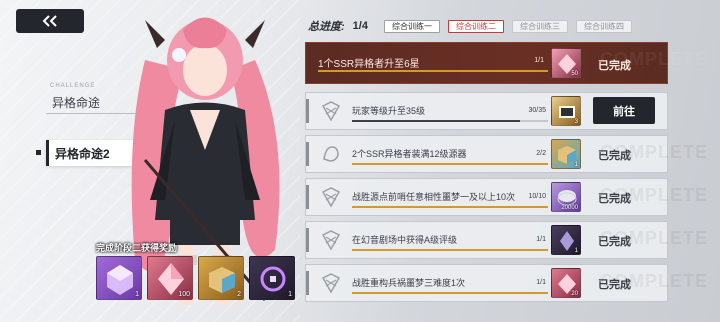  Describe the element at coordinates (195, 278) in the screenshot. I see `stage-reward-list: 1 100 2 1` at that location.